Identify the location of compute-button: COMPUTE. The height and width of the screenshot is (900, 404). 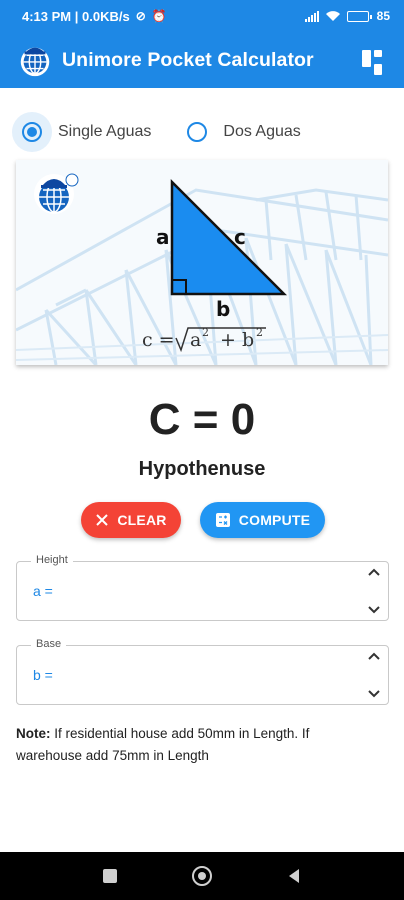
(262, 520).